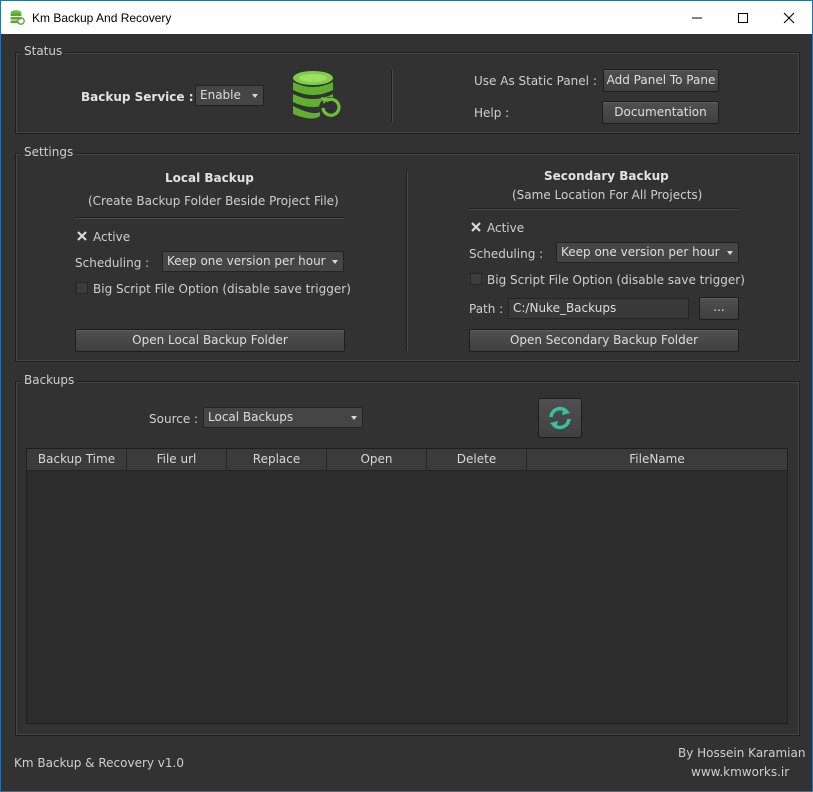 This screenshot has width=813, height=792. Describe the element at coordinates (277, 459) in the screenshot. I see `column-header-replace: Replace` at that location.